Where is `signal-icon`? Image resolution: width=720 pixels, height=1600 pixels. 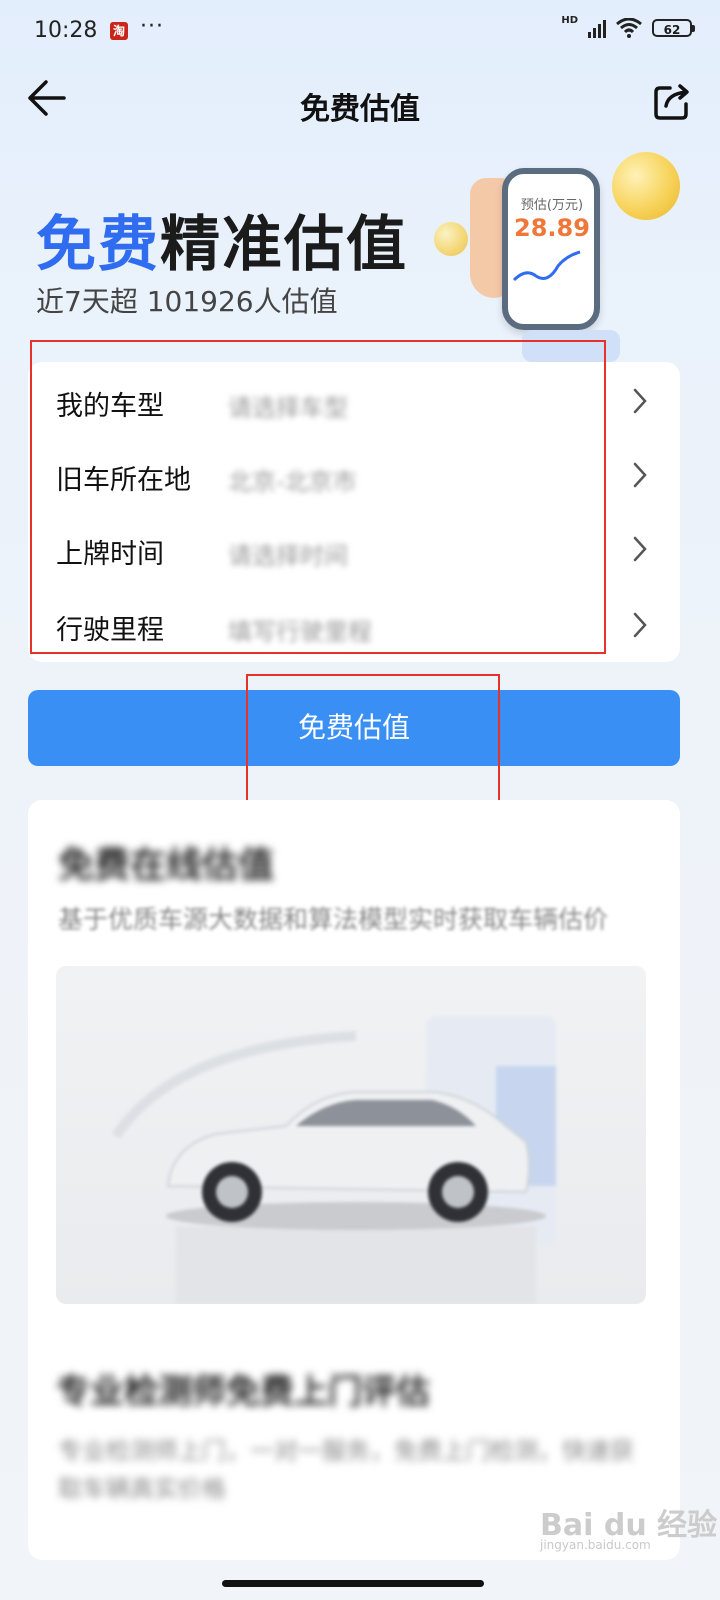
signal-icon is located at coordinates (597, 28).